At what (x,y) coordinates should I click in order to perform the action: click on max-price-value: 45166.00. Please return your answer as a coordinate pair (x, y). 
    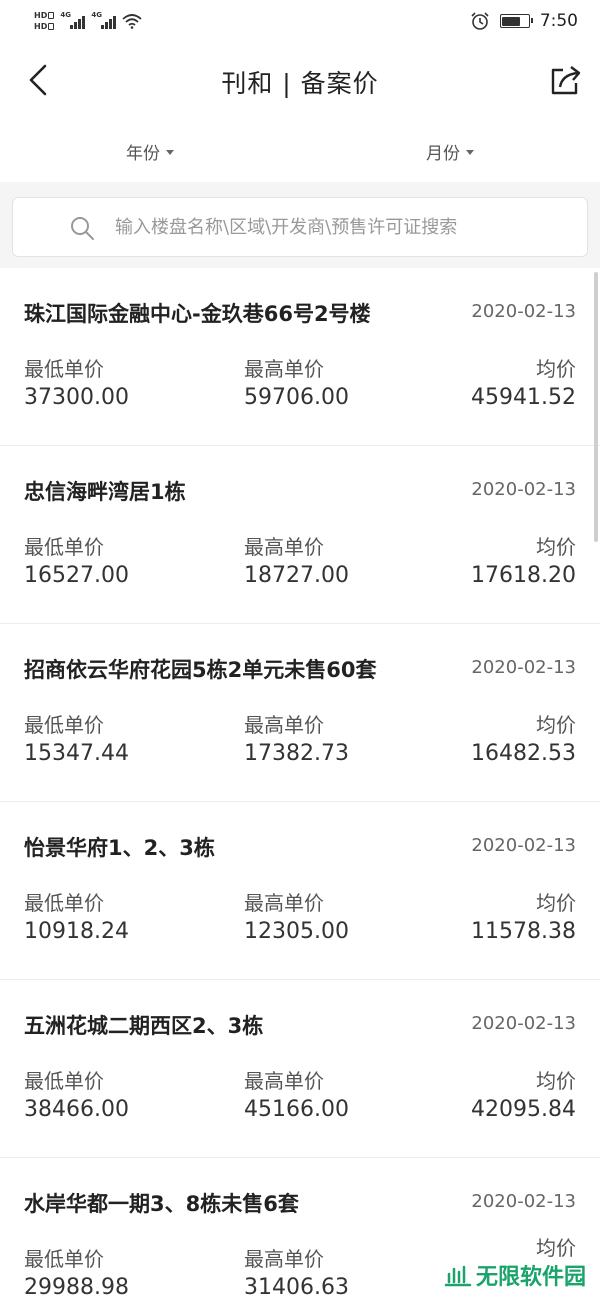
    Looking at the image, I should click on (296, 1109).